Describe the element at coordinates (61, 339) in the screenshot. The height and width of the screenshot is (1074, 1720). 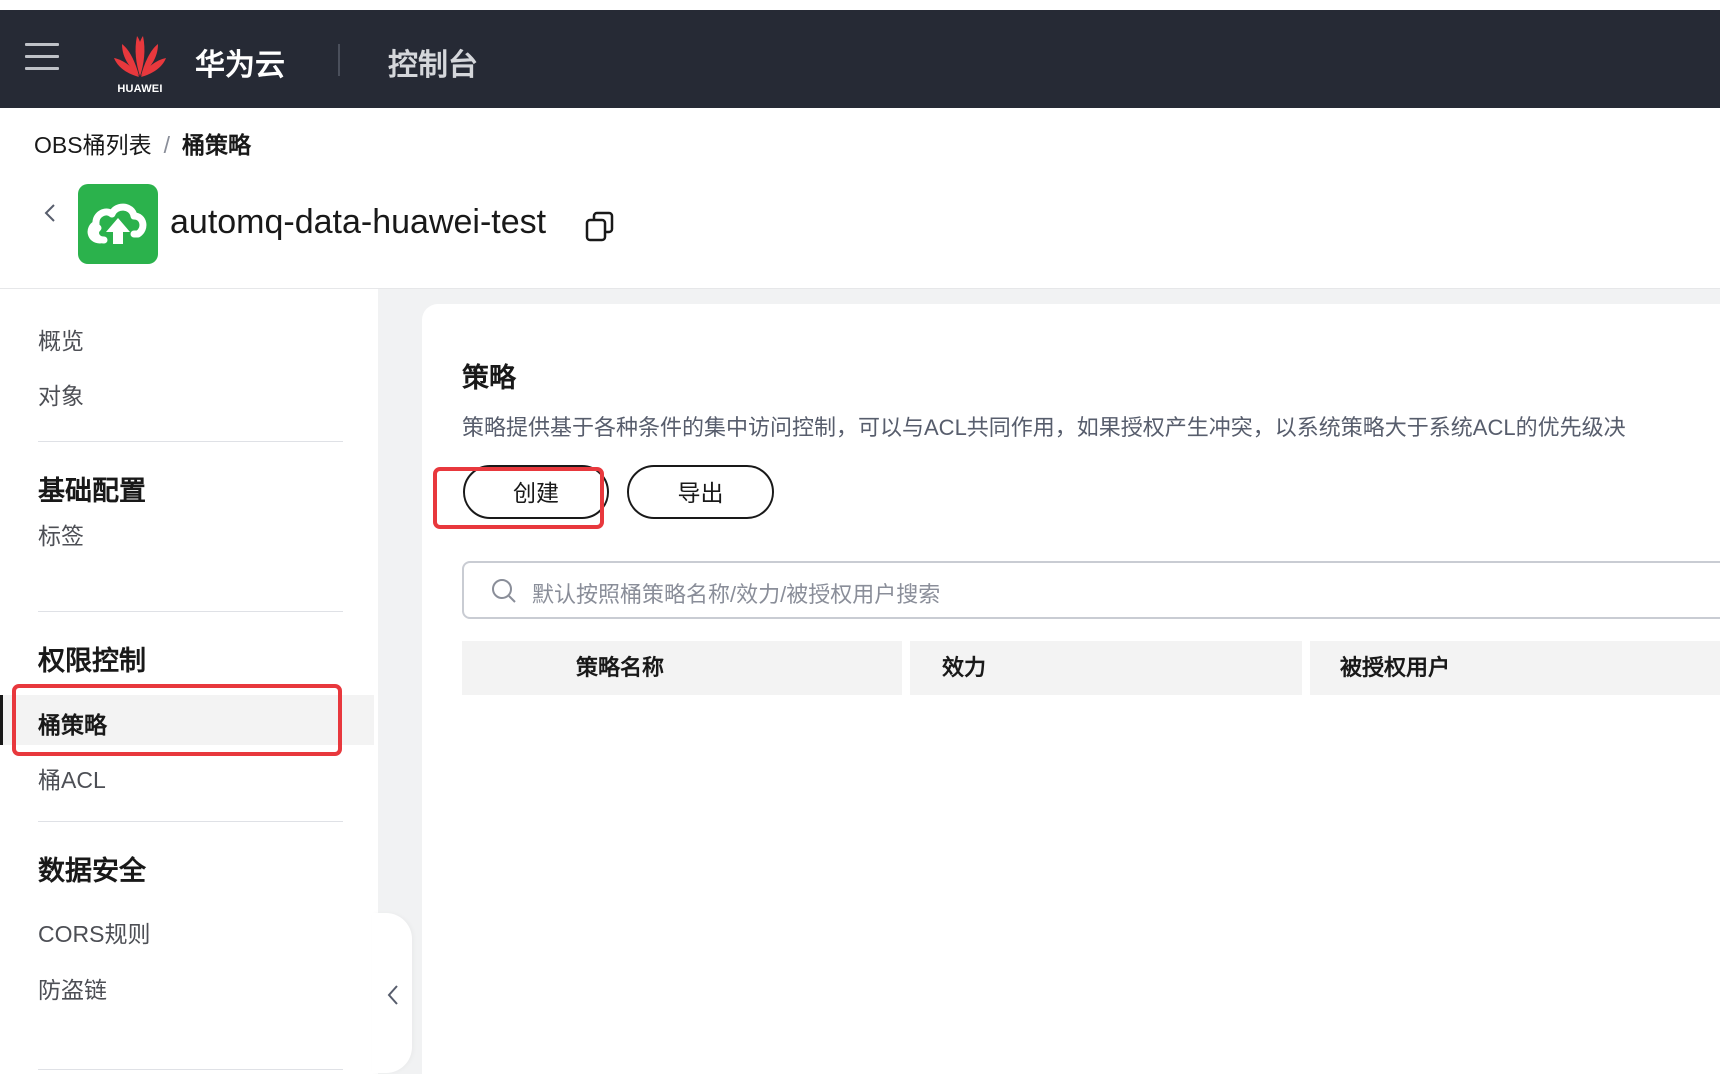
I see `sidebar-item-overview: 概览` at that location.